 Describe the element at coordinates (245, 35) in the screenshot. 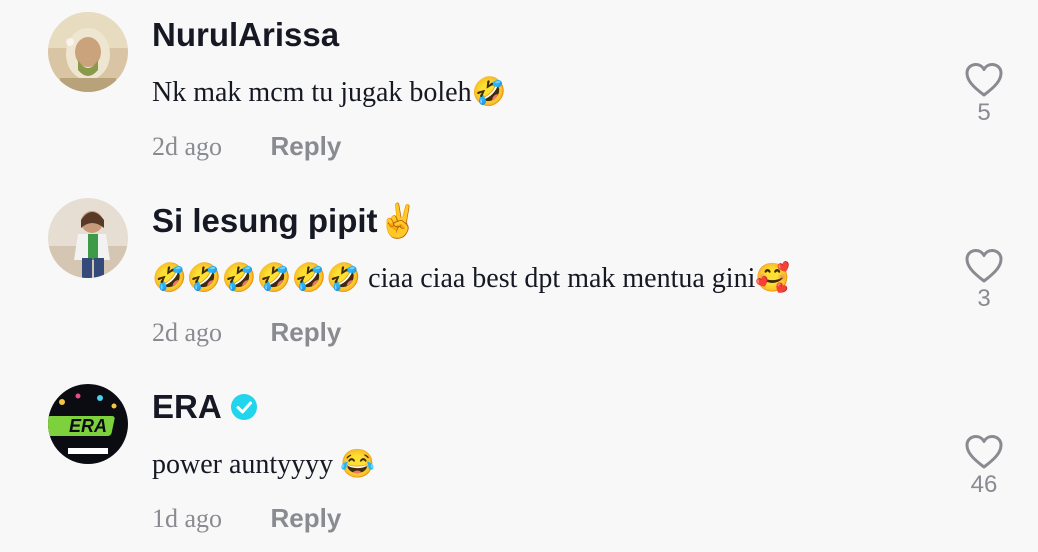

I see `username: NurulArissa` at that location.